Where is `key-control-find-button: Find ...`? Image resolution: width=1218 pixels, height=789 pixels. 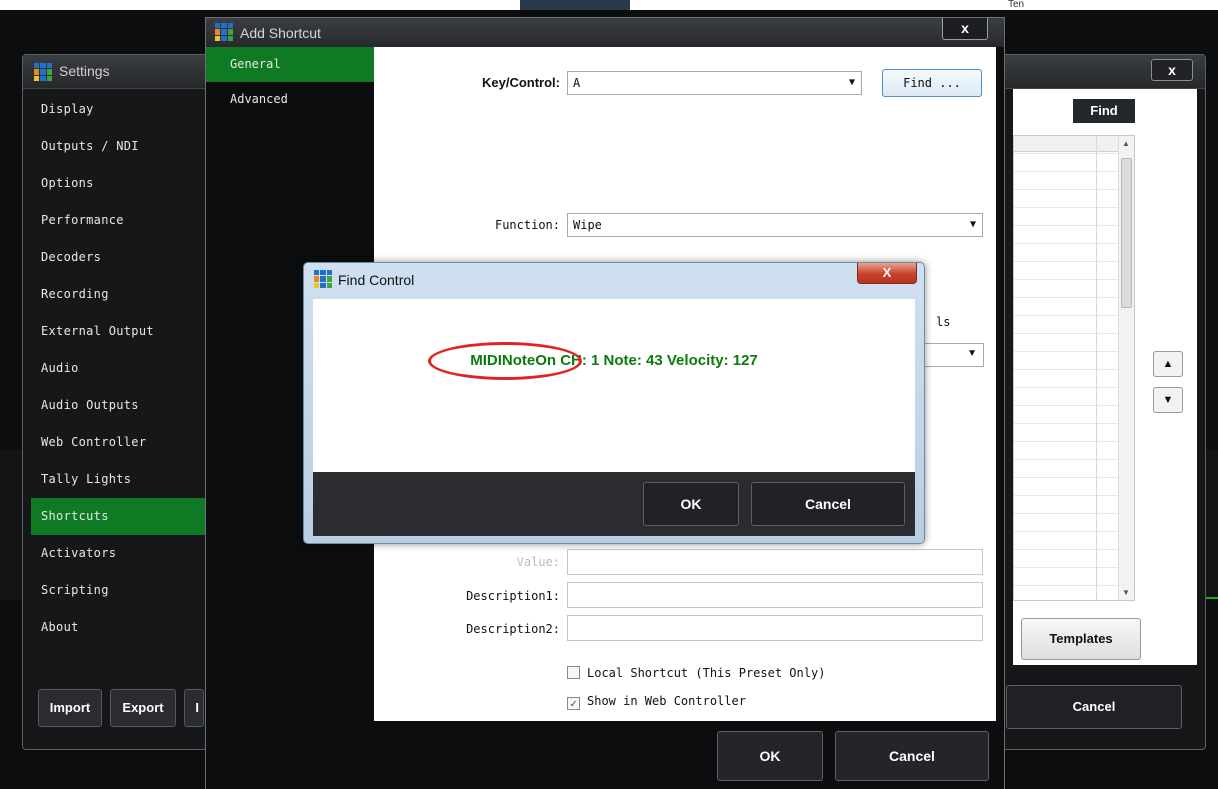 key-control-find-button: Find ... is located at coordinates (932, 83).